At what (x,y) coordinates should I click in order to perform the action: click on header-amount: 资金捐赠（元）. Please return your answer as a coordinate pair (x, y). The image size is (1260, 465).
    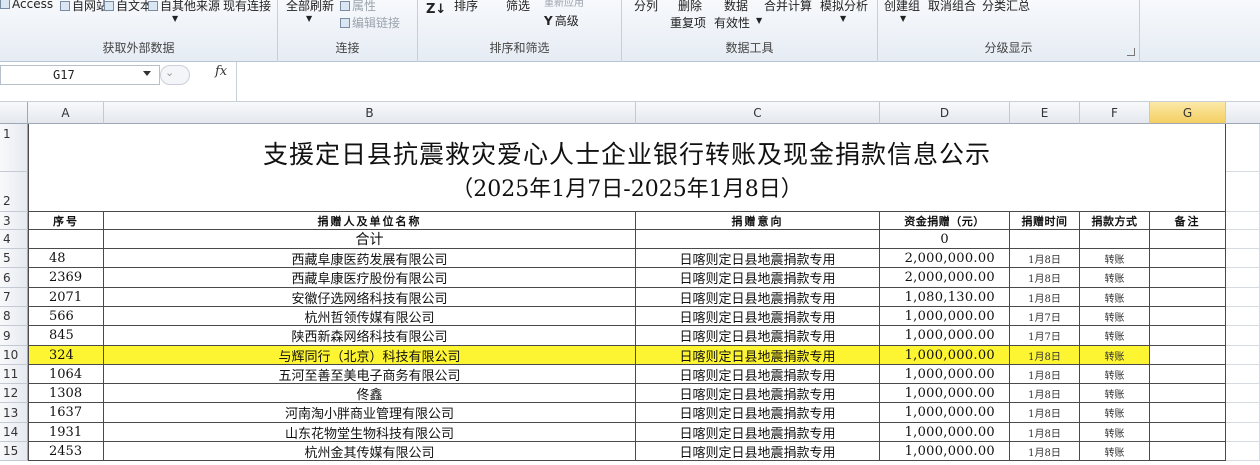
    Looking at the image, I should click on (945, 221).